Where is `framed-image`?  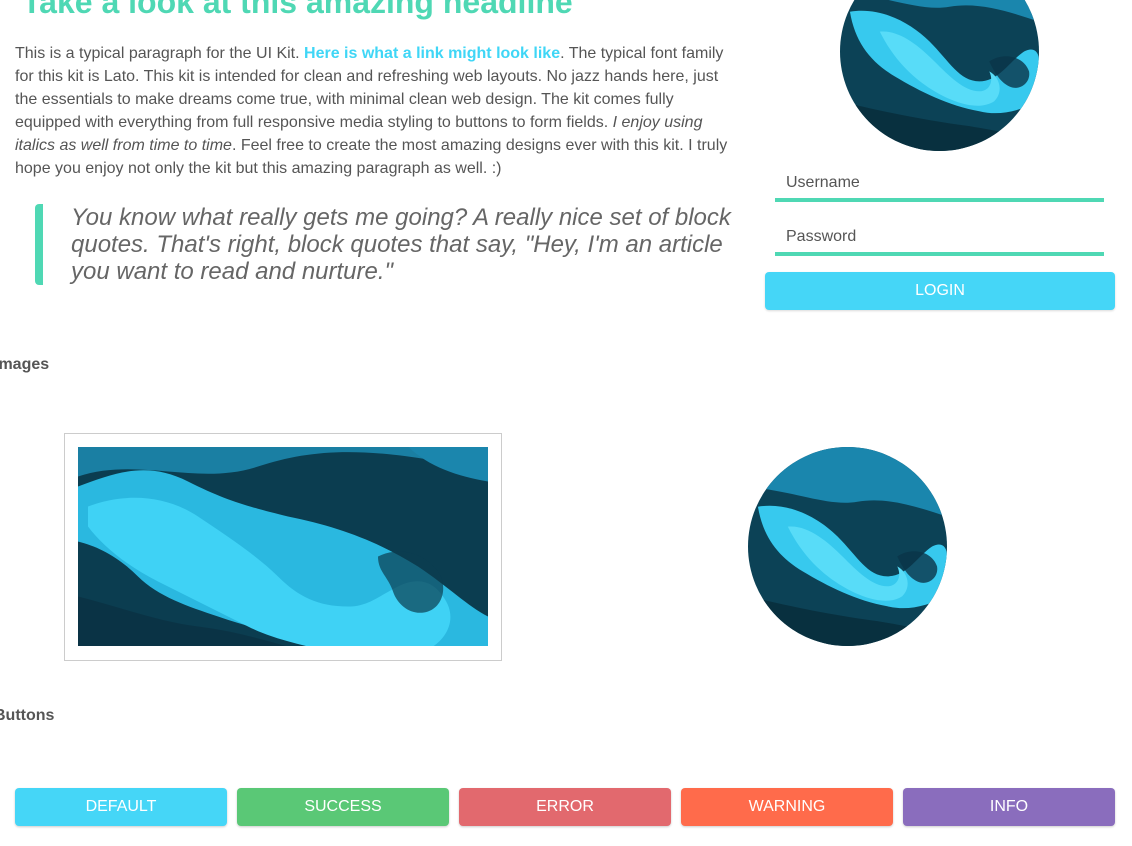 framed-image is located at coordinates (283, 547).